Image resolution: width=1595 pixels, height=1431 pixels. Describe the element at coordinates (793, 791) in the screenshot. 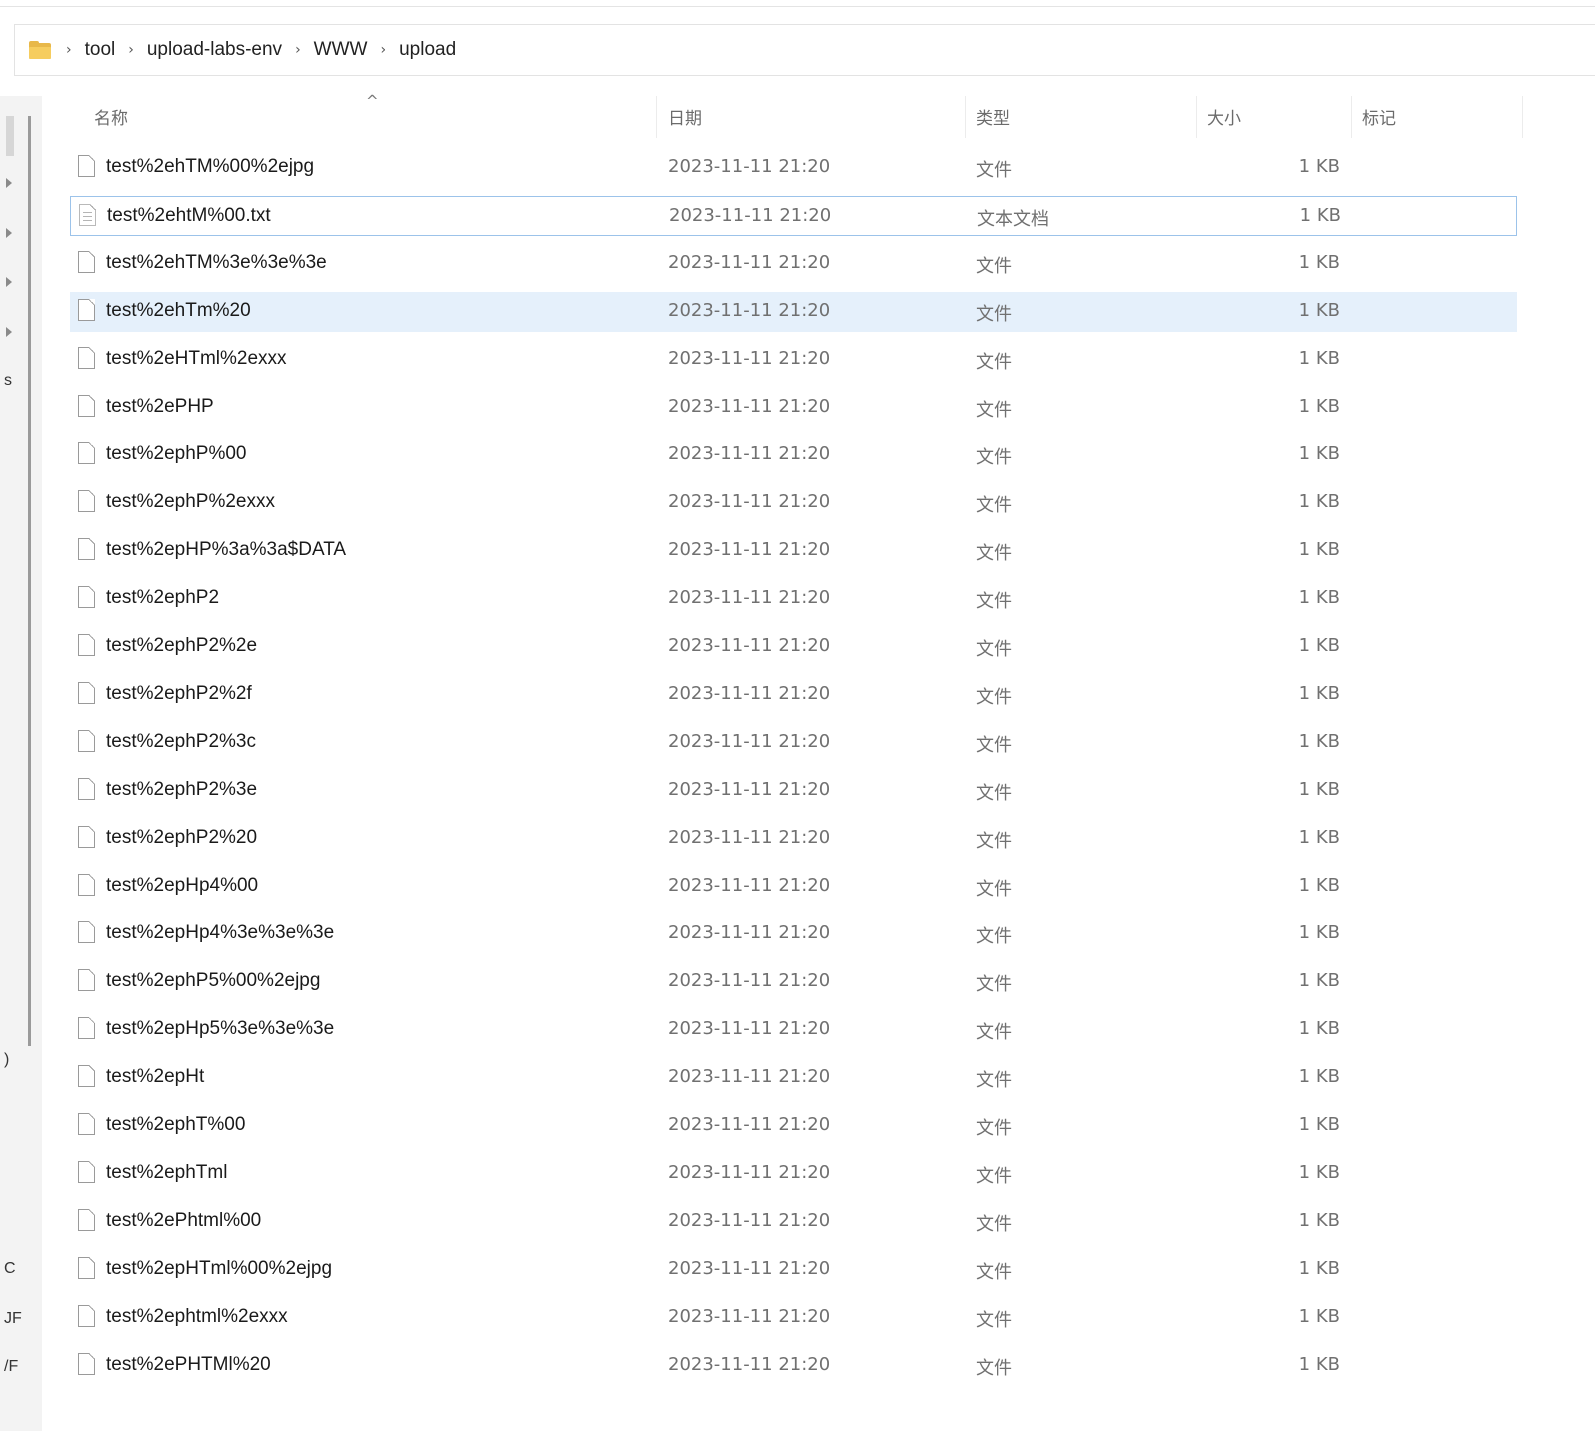

I see `file-row: test%2ephP2%3e 2023-11-11 21:20 文件 1 KB` at that location.